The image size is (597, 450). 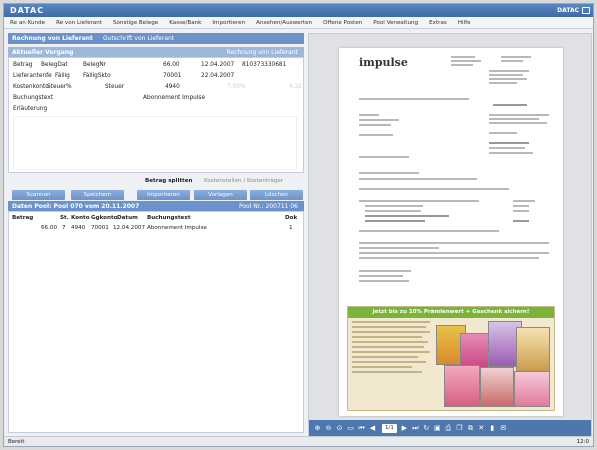 I want to click on label-lieferant: Lieferantenfe, so click(x=32, y=76).